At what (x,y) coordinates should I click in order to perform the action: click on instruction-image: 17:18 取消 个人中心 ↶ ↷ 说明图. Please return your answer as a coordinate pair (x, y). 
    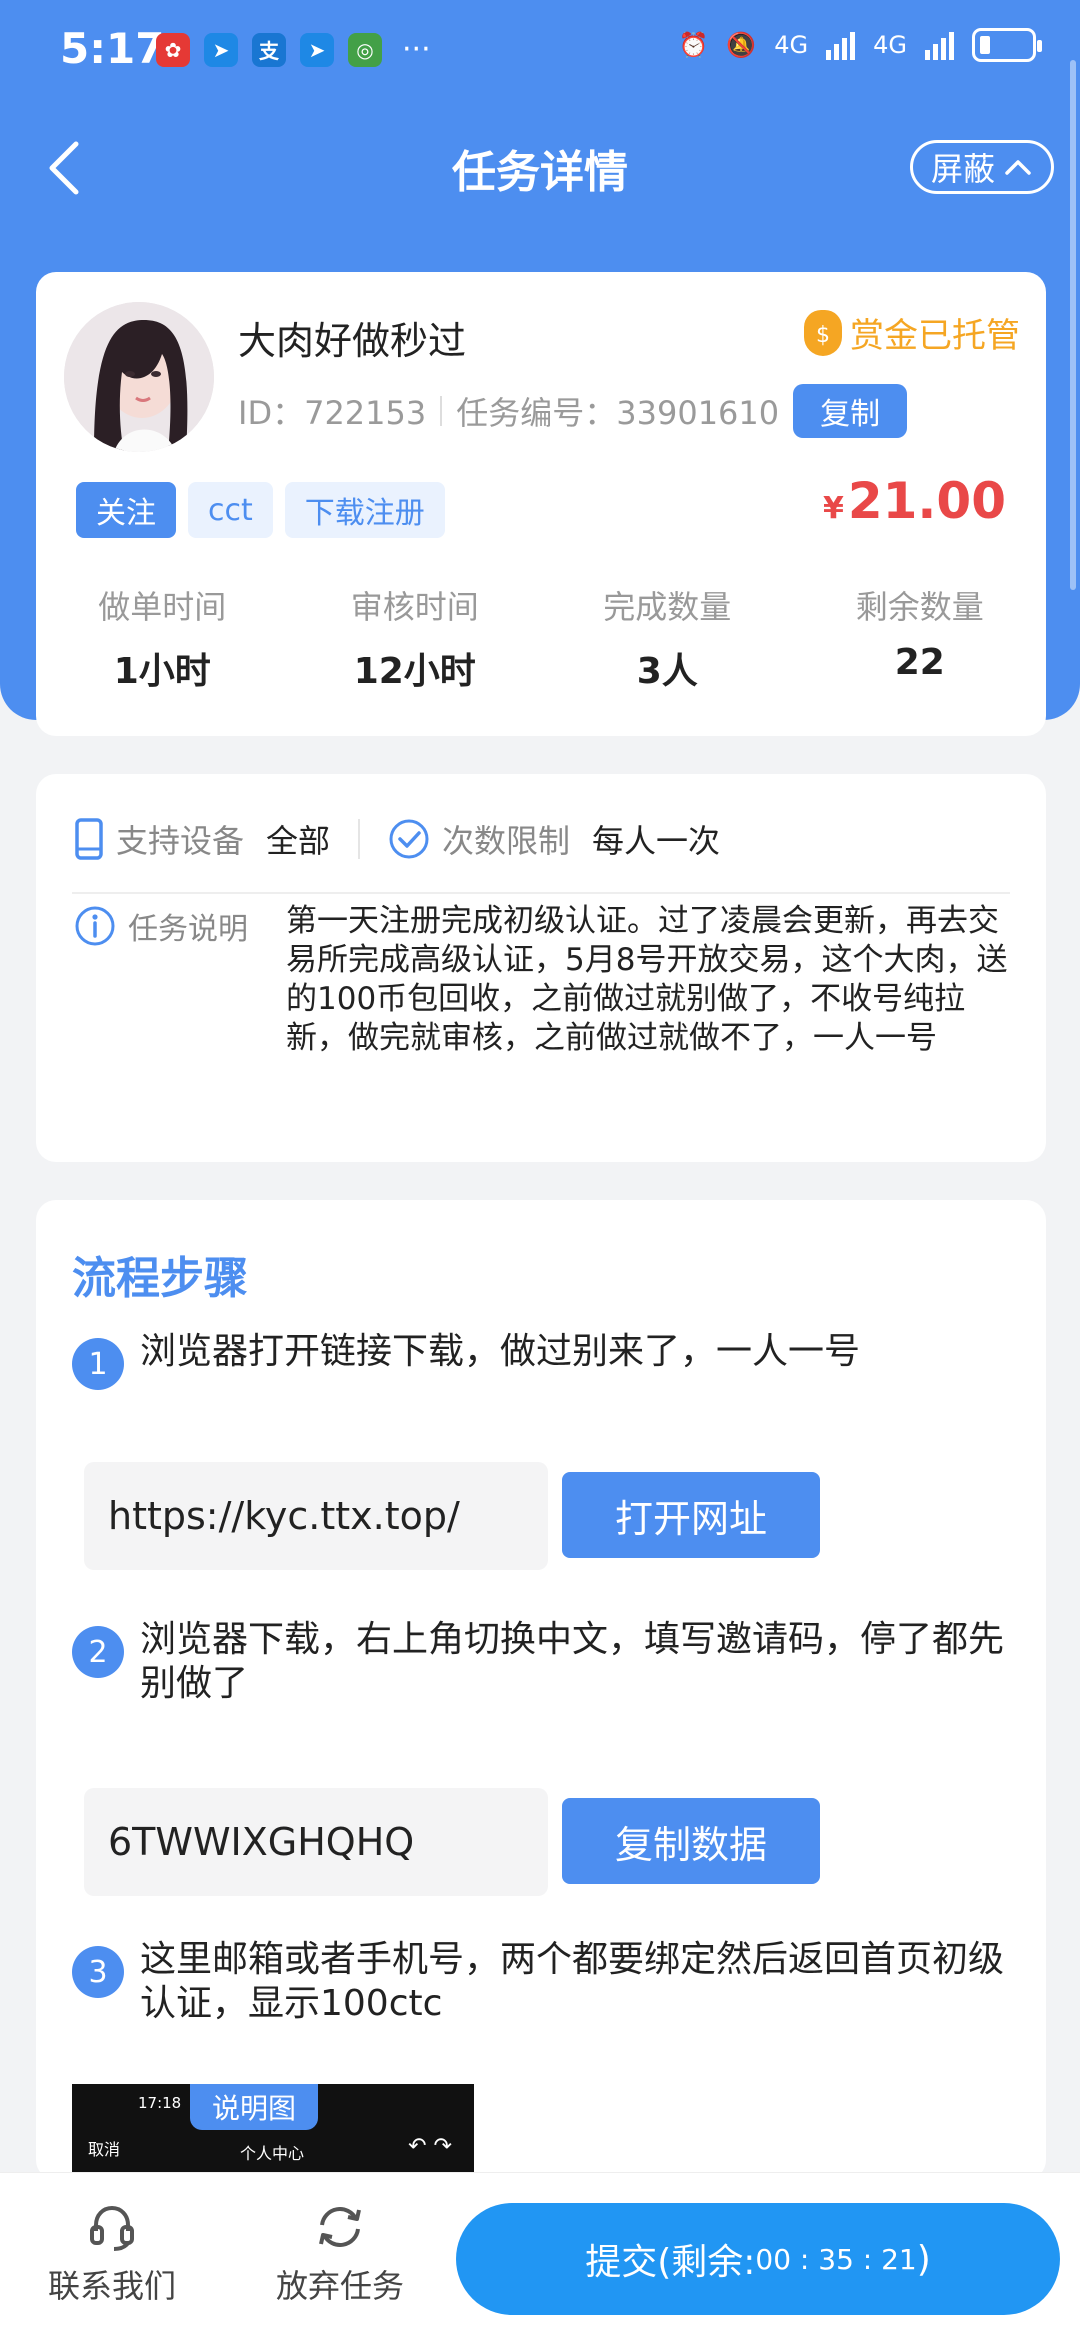
    Looking at the image, I should click on (273, 2132).